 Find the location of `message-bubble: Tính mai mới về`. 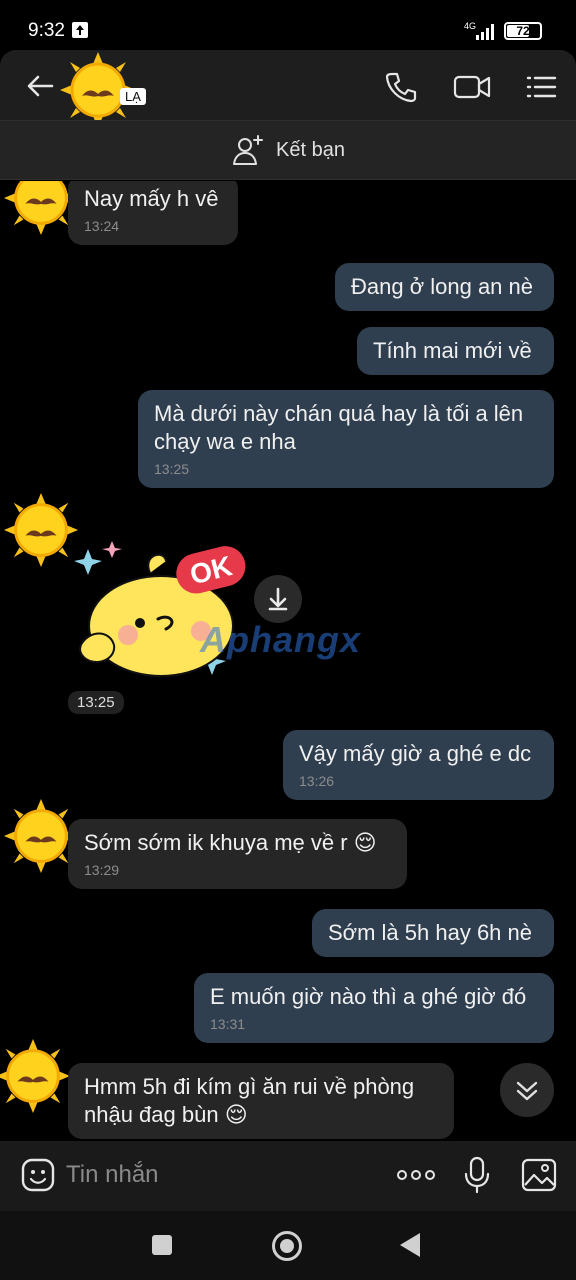

message-bubble: Tính mai mới về is located at coordinates (455, 351).